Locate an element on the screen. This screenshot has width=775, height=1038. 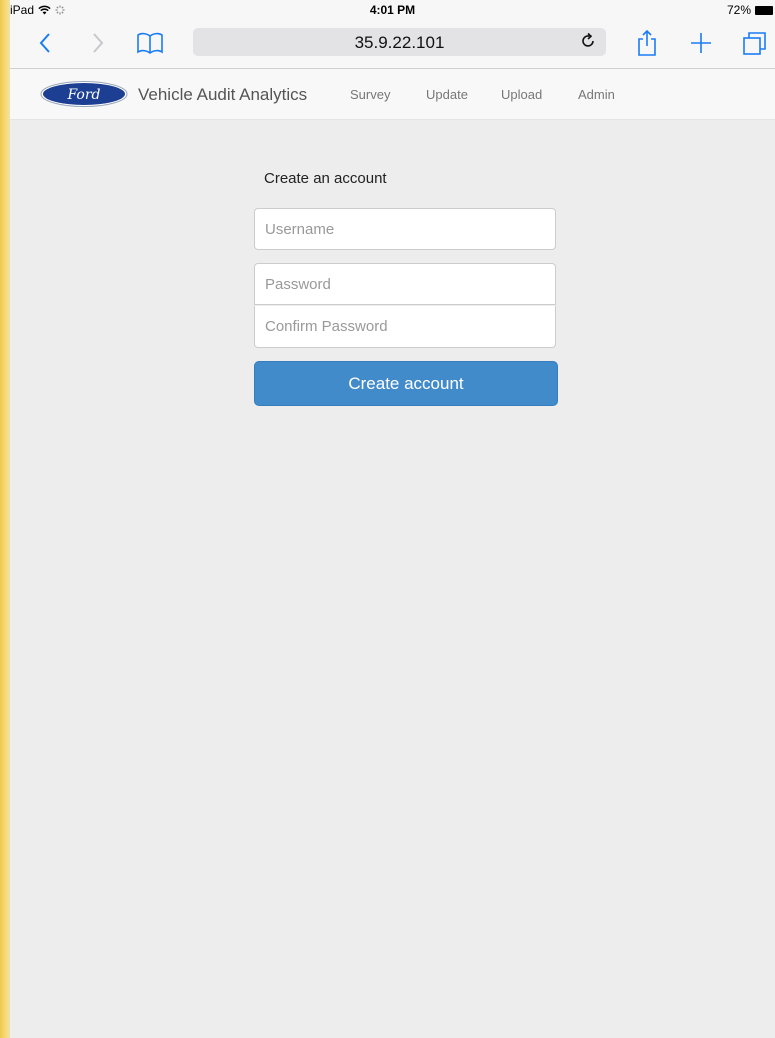
username-input is located at coordinates (405, 229).